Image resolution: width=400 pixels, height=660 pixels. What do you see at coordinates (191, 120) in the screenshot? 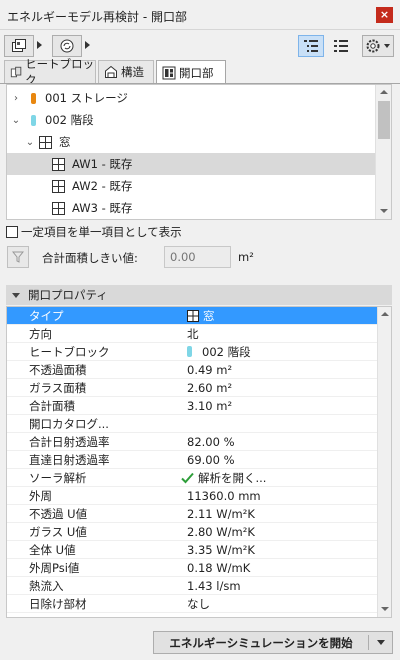
I see `tree-item-stairs: ⌄ 002 階段` at bounding box center [191, 120].